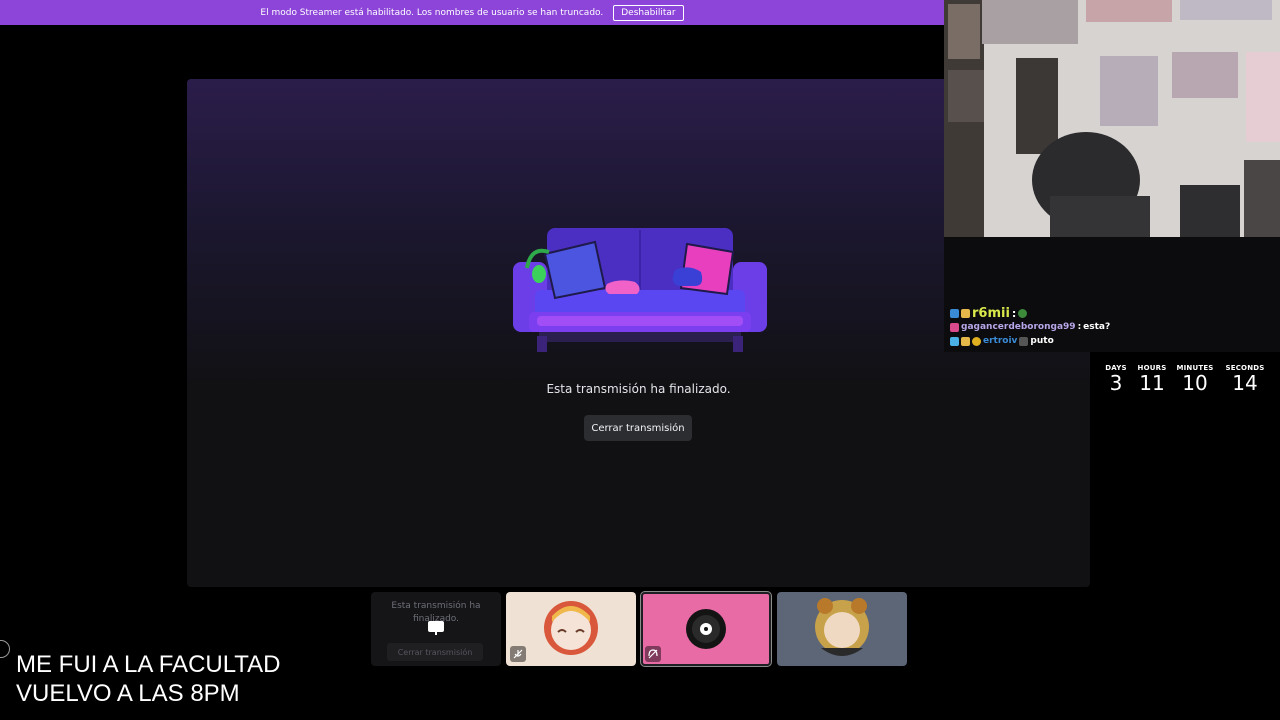 The image size is (1280, 720). I want to click on mod-badge-icon, so click(954, 313).